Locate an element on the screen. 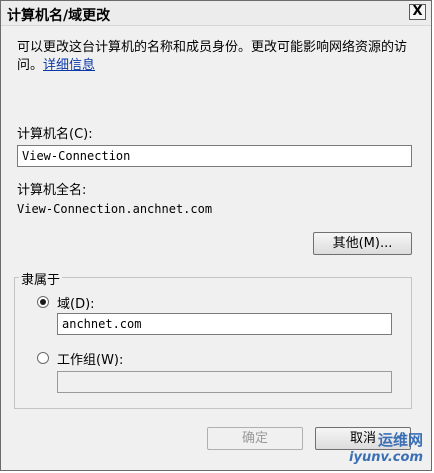  watermark: 运维网 iyunv.com is located at coordinates (386, 449).